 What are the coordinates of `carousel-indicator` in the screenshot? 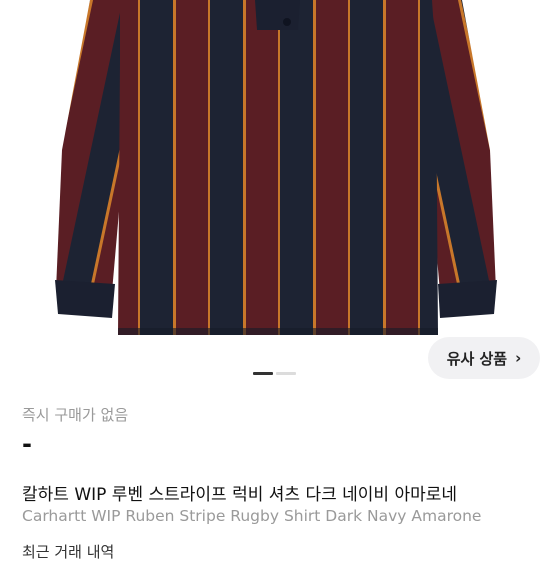 It's located at (274, 373).